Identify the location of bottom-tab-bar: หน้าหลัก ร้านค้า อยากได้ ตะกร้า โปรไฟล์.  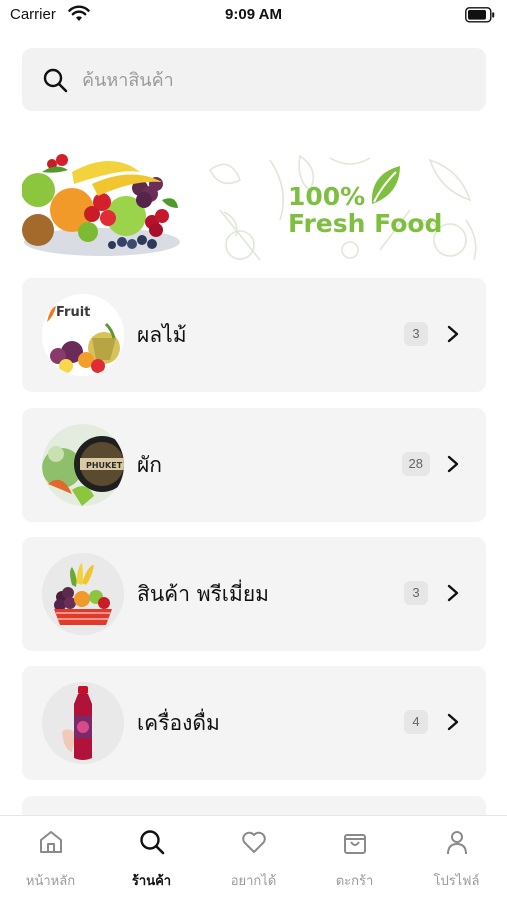
(253, 857).